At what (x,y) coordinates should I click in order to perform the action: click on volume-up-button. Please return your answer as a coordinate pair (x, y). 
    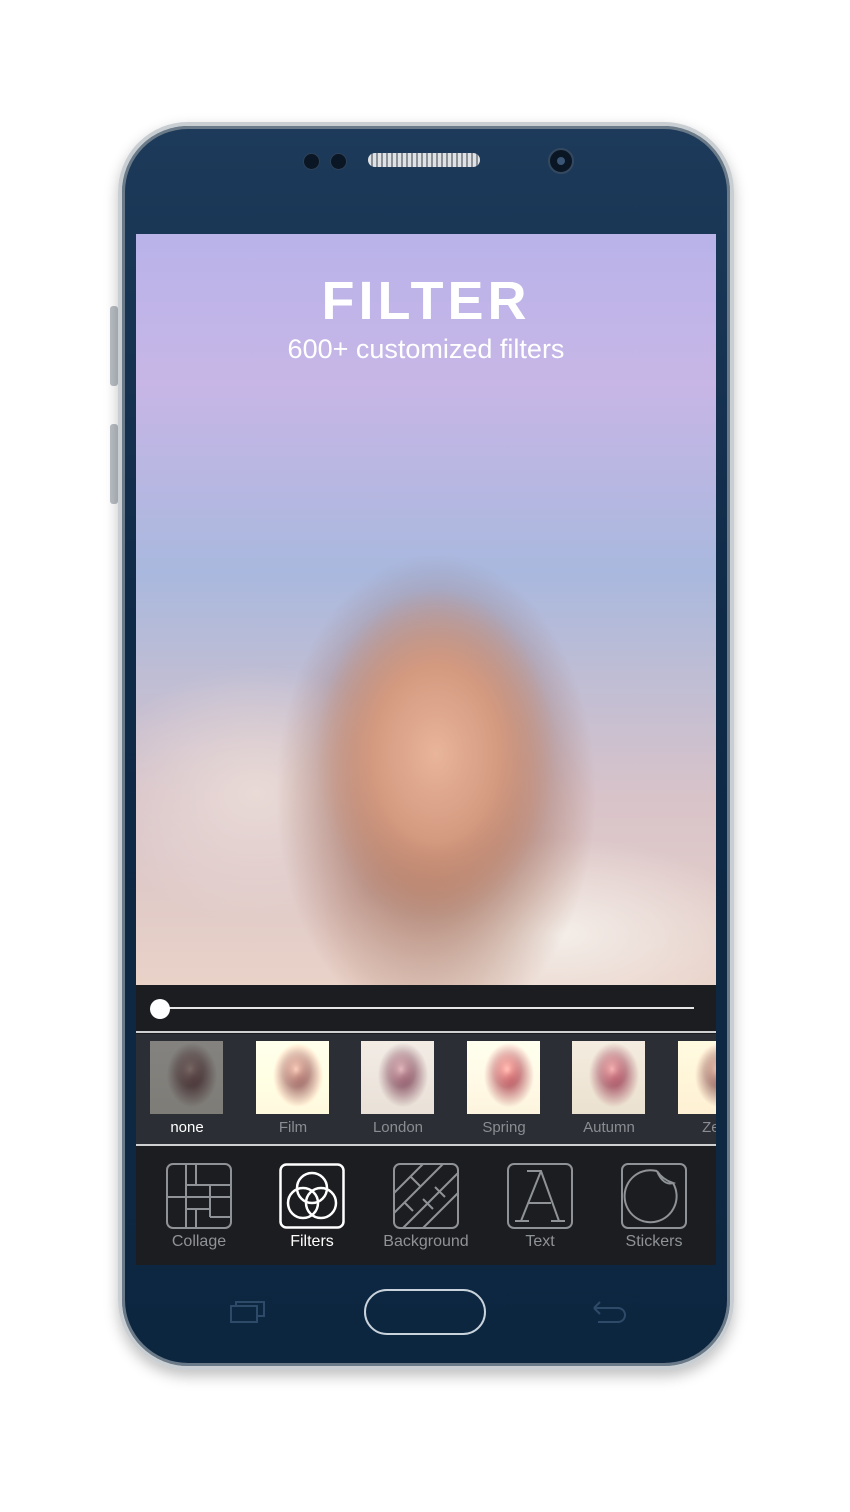
    Looking at the image, I should click on (114, 346).